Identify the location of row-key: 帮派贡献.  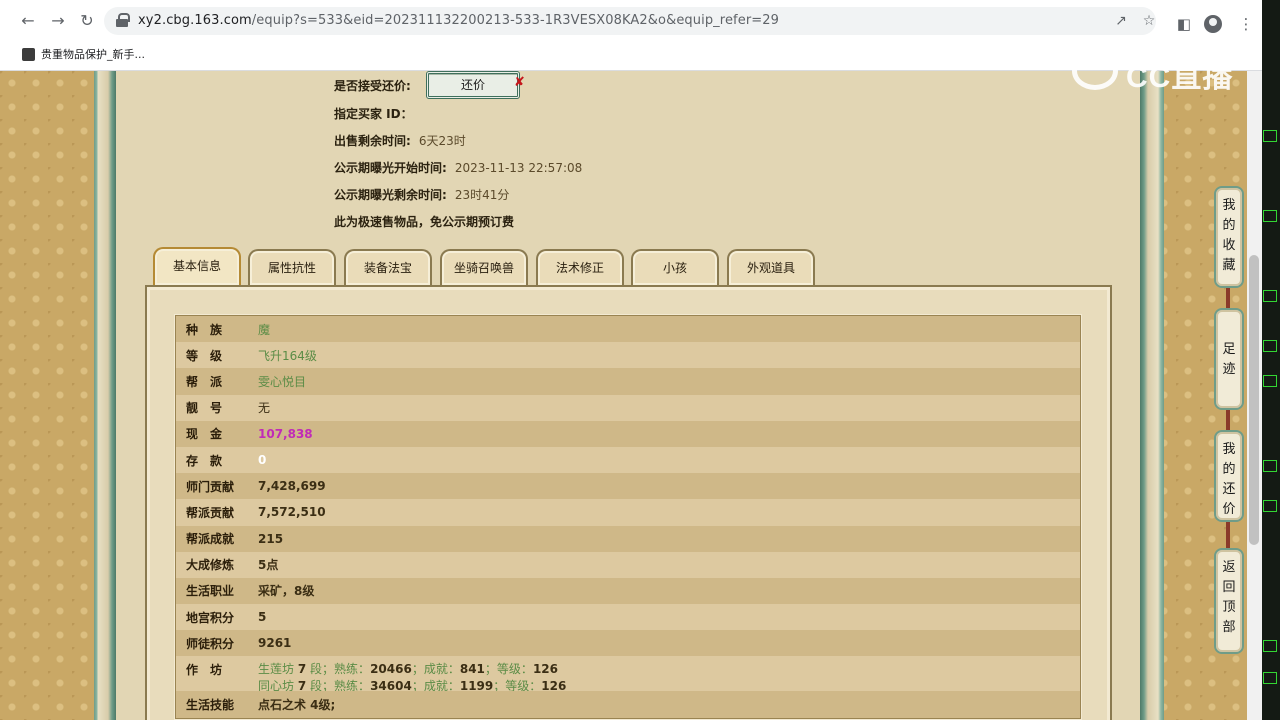
(210, 512).